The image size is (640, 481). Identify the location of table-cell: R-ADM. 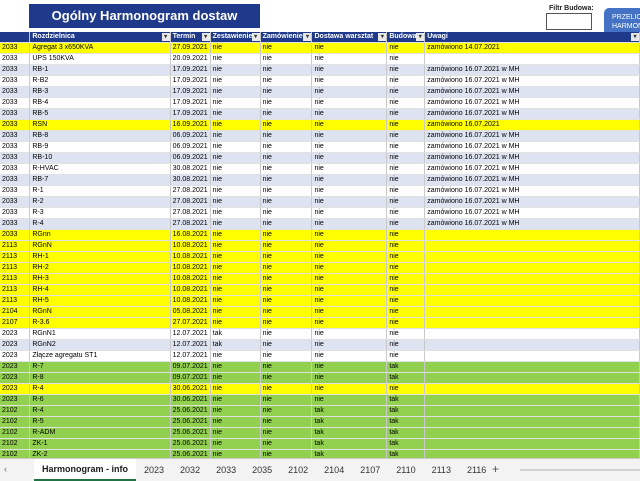
(100, 433).